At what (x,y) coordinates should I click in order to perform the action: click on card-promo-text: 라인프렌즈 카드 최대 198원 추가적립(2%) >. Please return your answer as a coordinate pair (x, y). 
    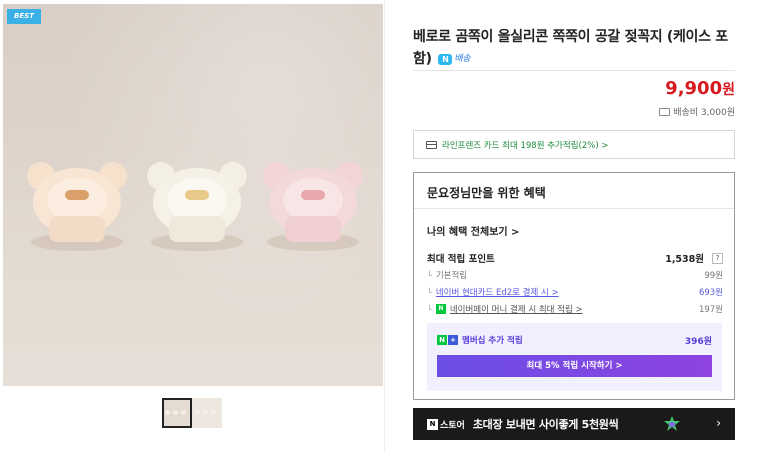
    Looking at the image, I should click on (525, 145).